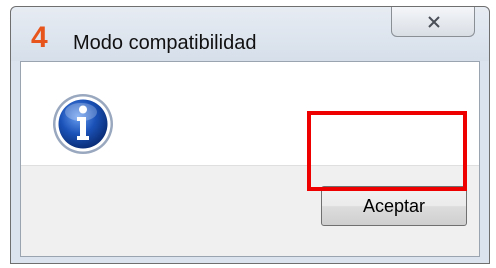  I want to click on close-icon, so click(434, 22).